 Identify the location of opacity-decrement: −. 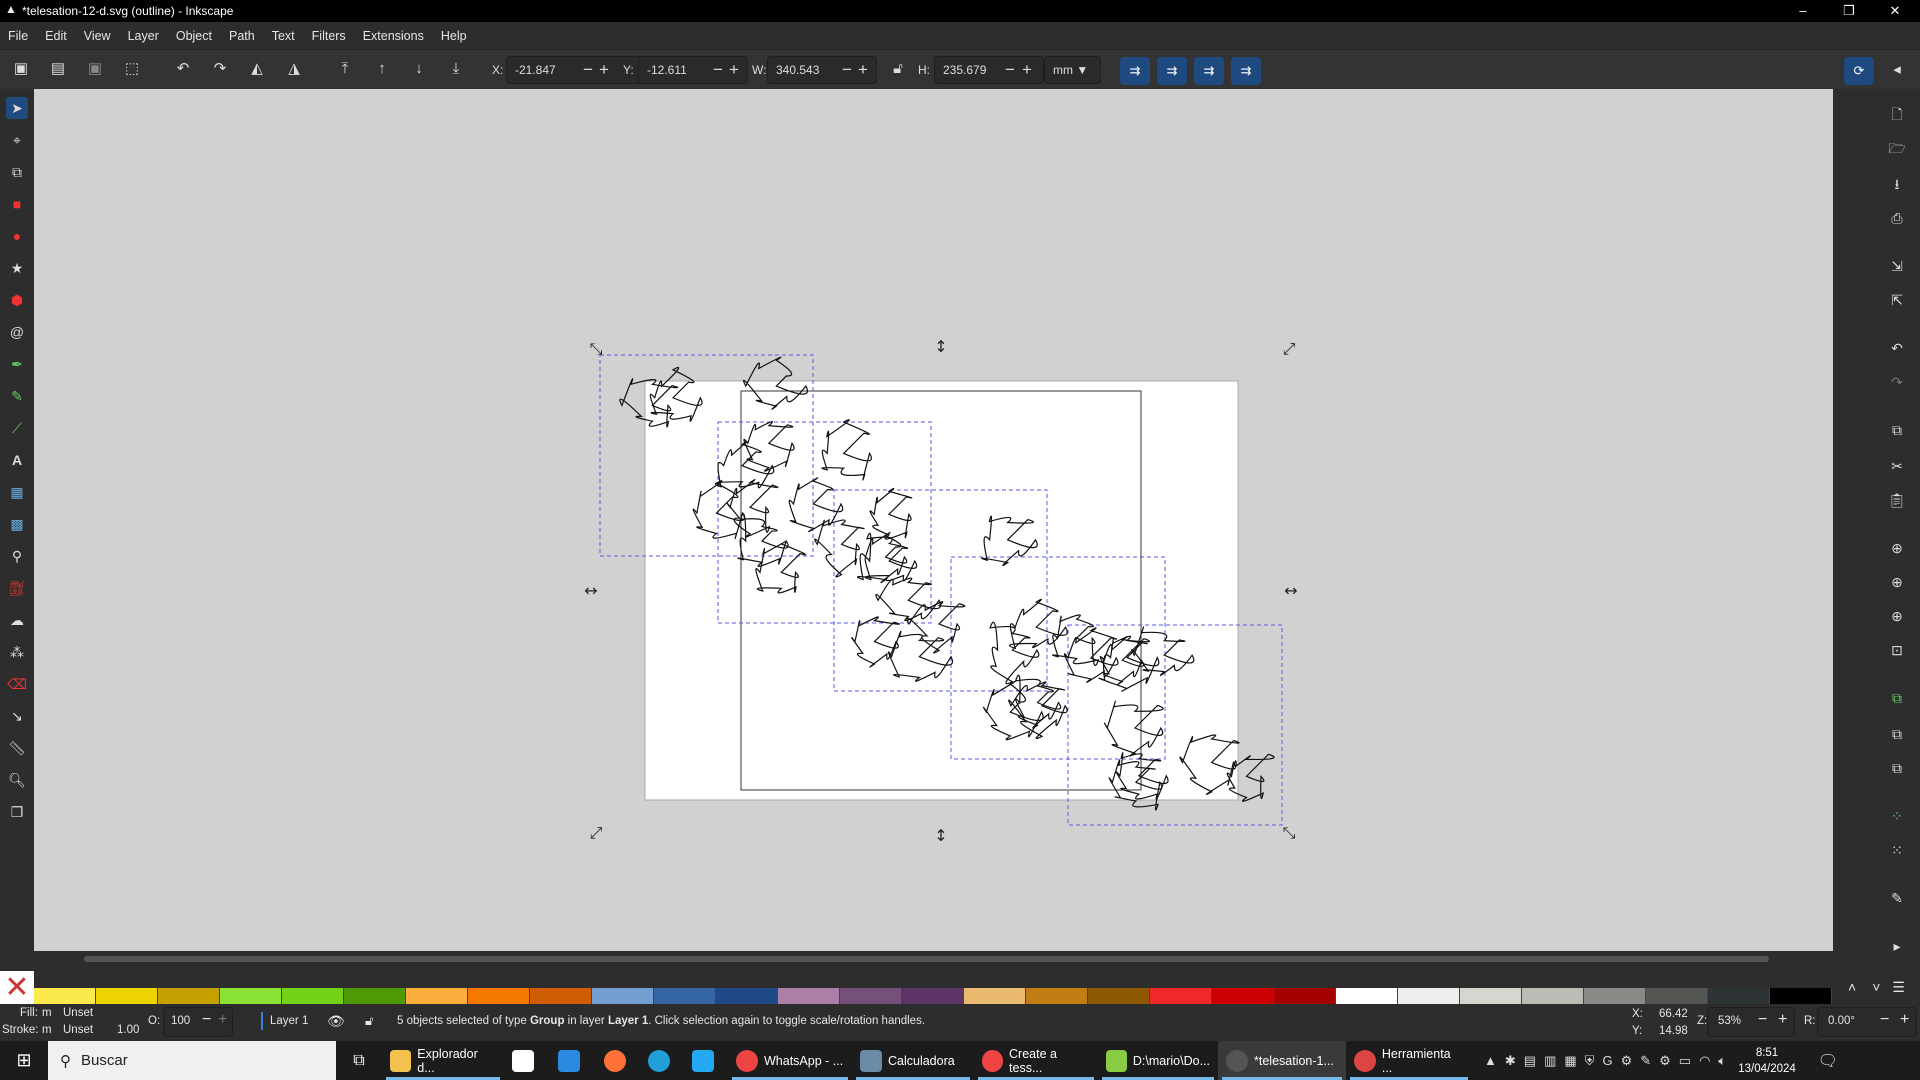
(206, 1020).